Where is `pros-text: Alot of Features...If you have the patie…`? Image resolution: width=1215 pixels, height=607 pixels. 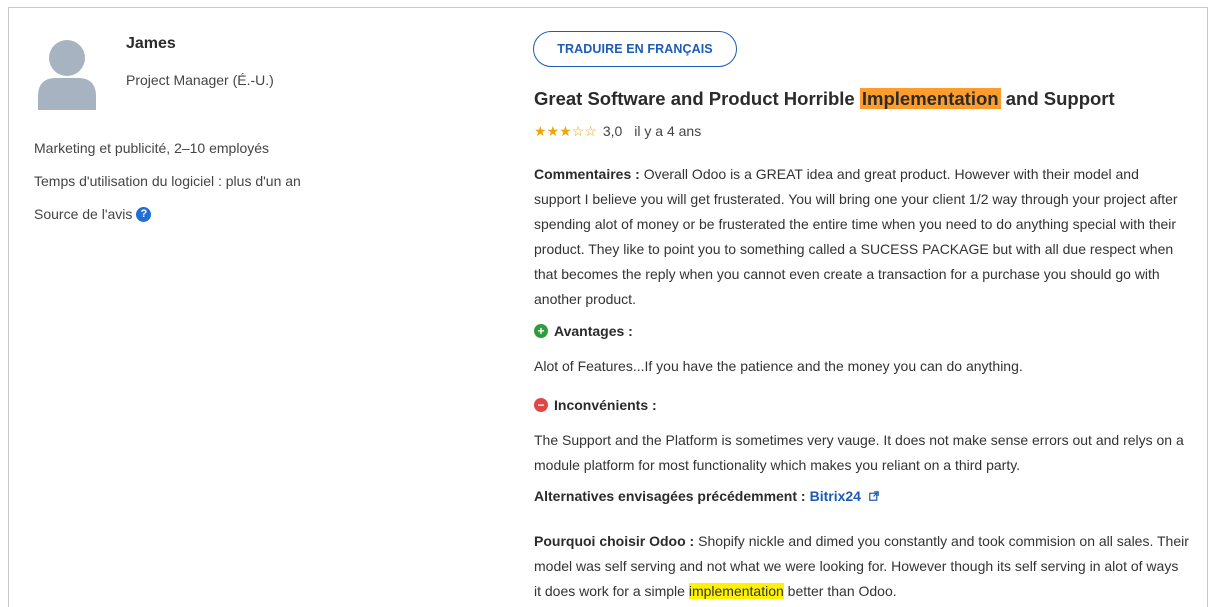 pros-text: Alot of Features...If you have the patie… is located at coordinates (778, 366).